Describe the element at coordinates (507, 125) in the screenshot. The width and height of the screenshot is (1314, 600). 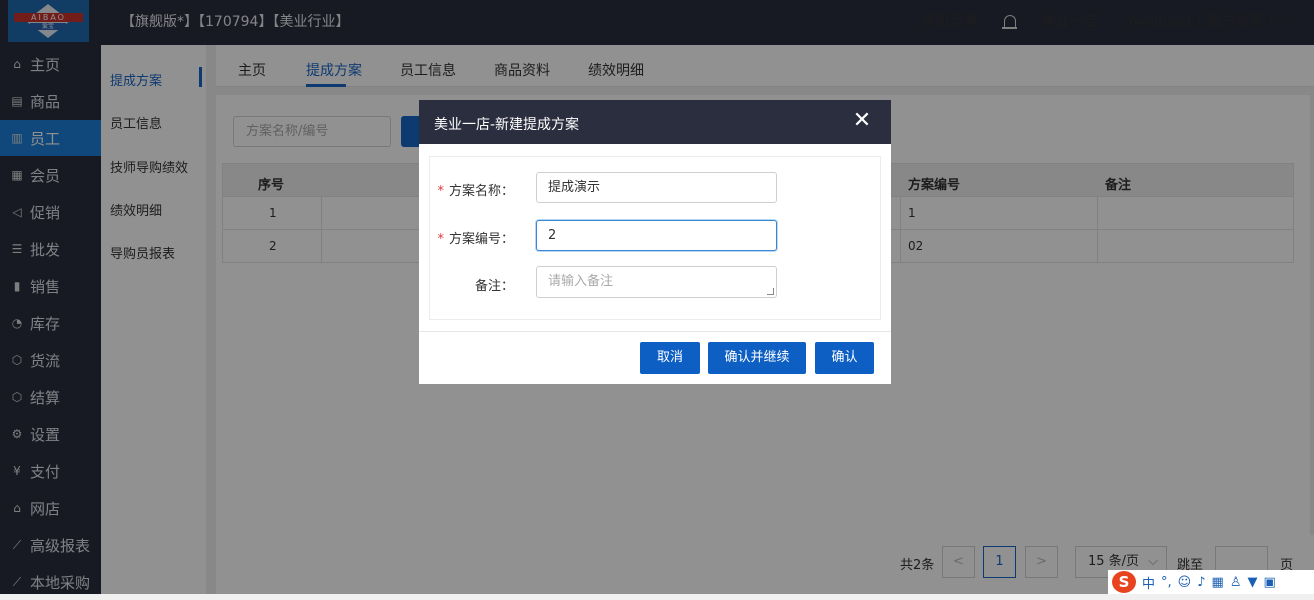
I see `dialog-title: 美业一店-新建提成方案` at that location.